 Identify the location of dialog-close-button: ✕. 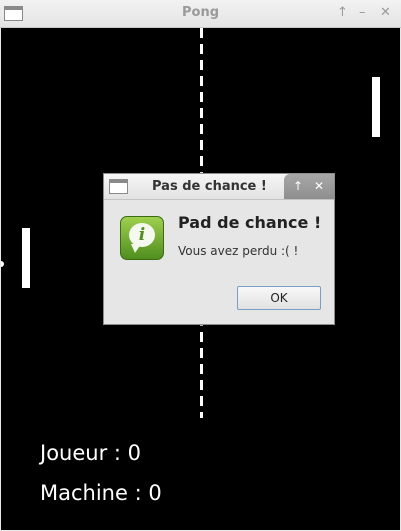
(319, 186).